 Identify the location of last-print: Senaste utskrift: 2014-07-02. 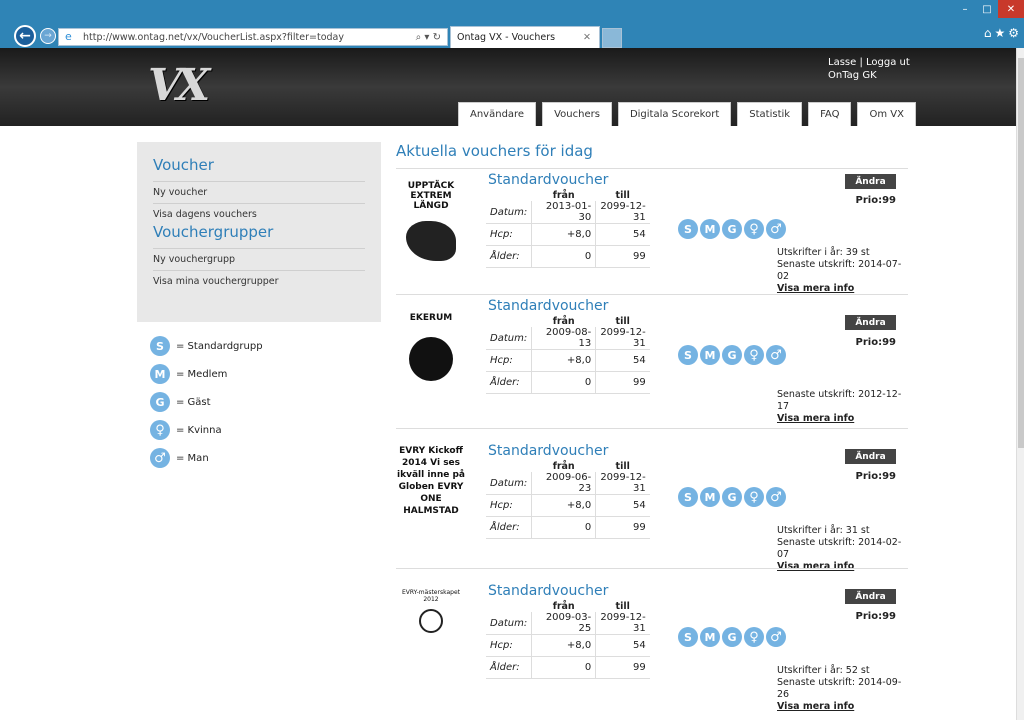
(839, 270).